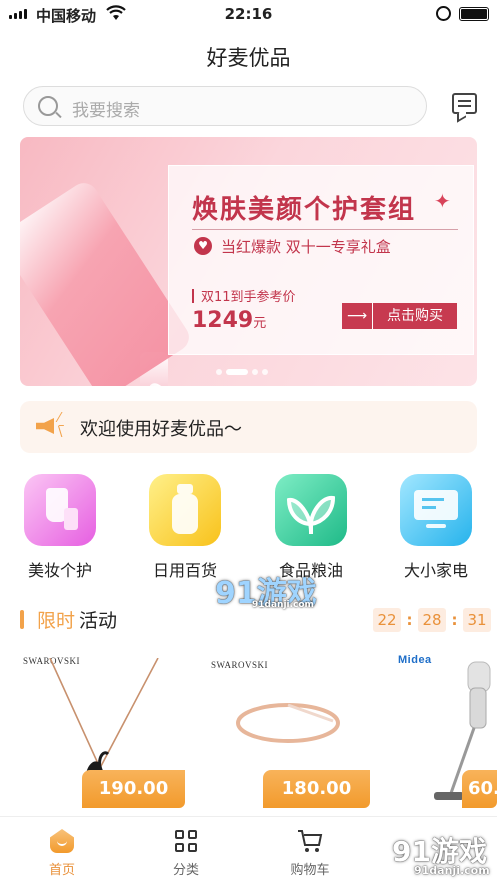 Image resolution: width=497 pixels, height=883 pixels. I want to click on banner-ref-label: 双11到手参考价, so click(248, 297).